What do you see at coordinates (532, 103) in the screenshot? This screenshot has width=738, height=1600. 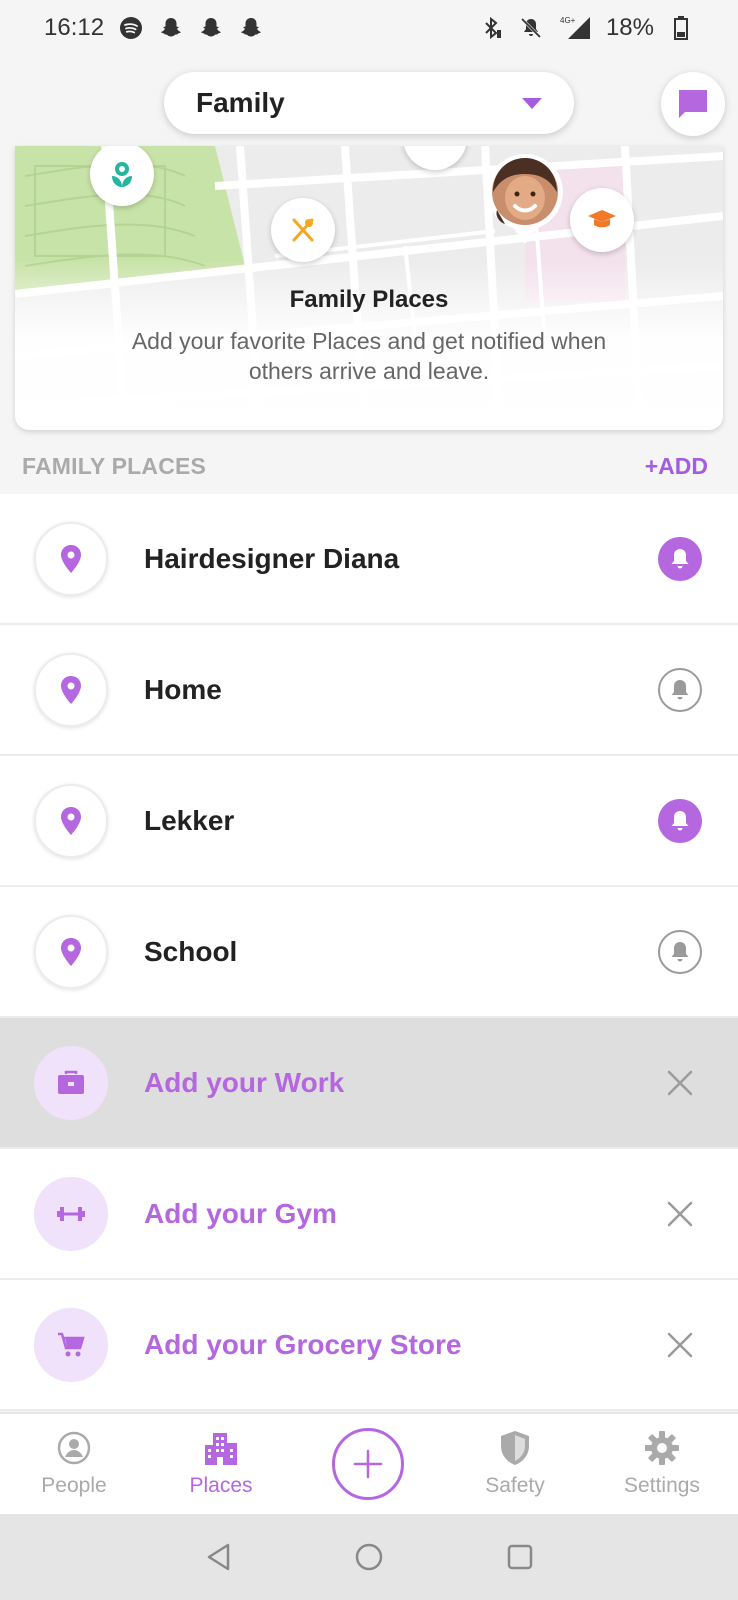 I see `chevron-down-icon` at bounding box center [532, 103].